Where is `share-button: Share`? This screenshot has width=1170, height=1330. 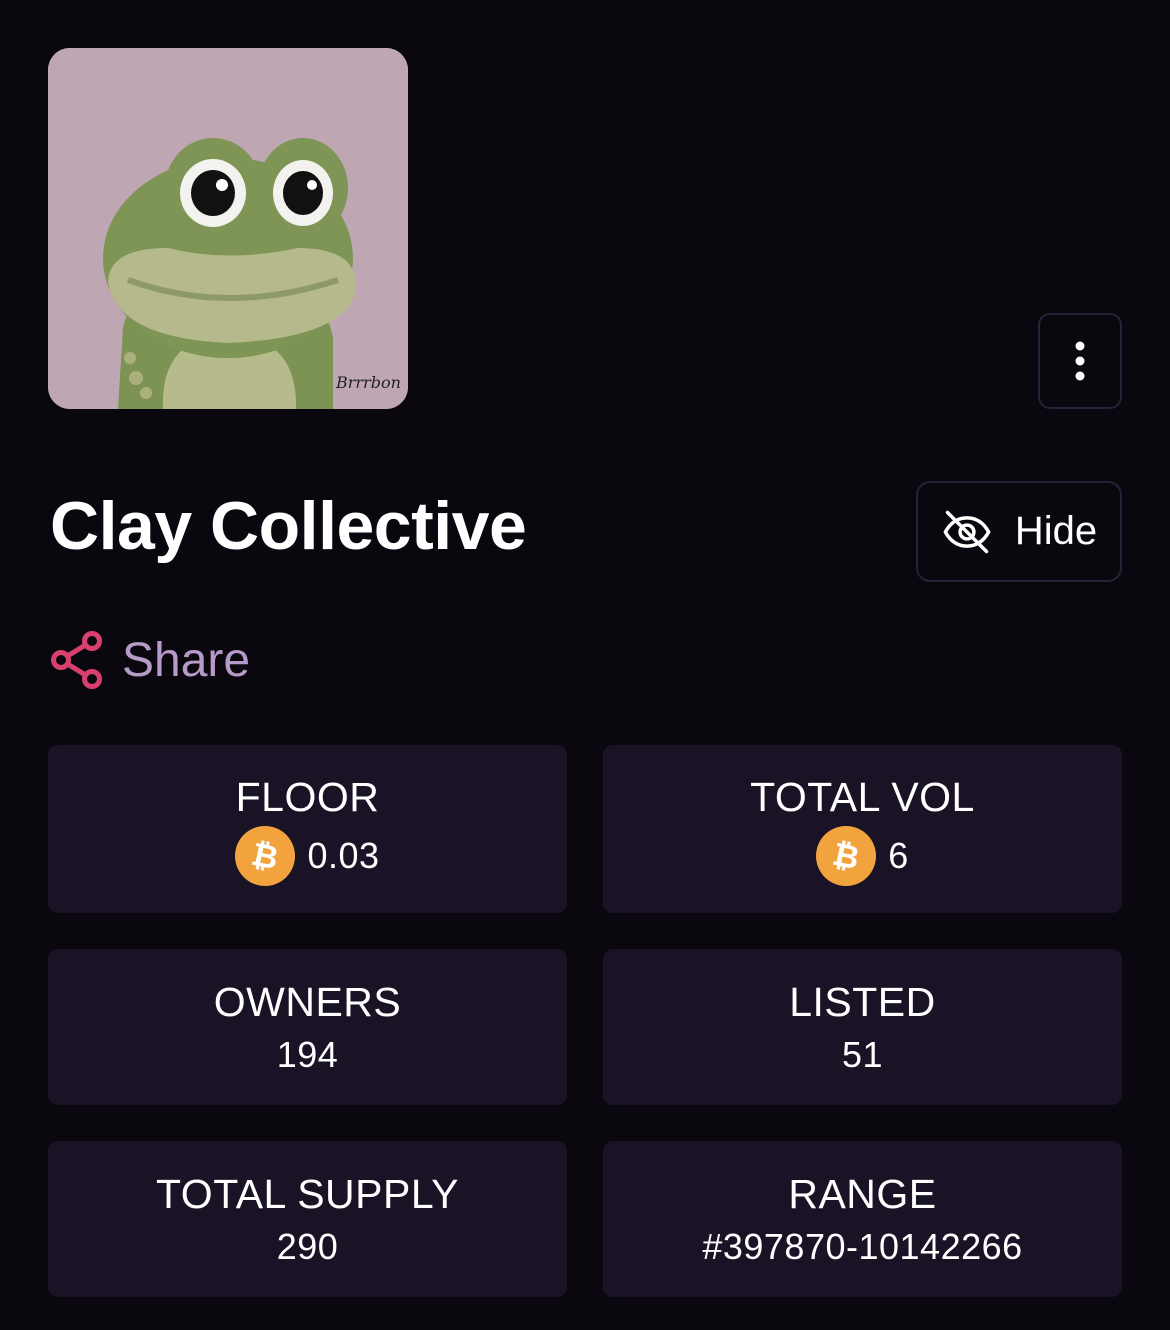 share-button: Share is located at coordinates (150, 660).